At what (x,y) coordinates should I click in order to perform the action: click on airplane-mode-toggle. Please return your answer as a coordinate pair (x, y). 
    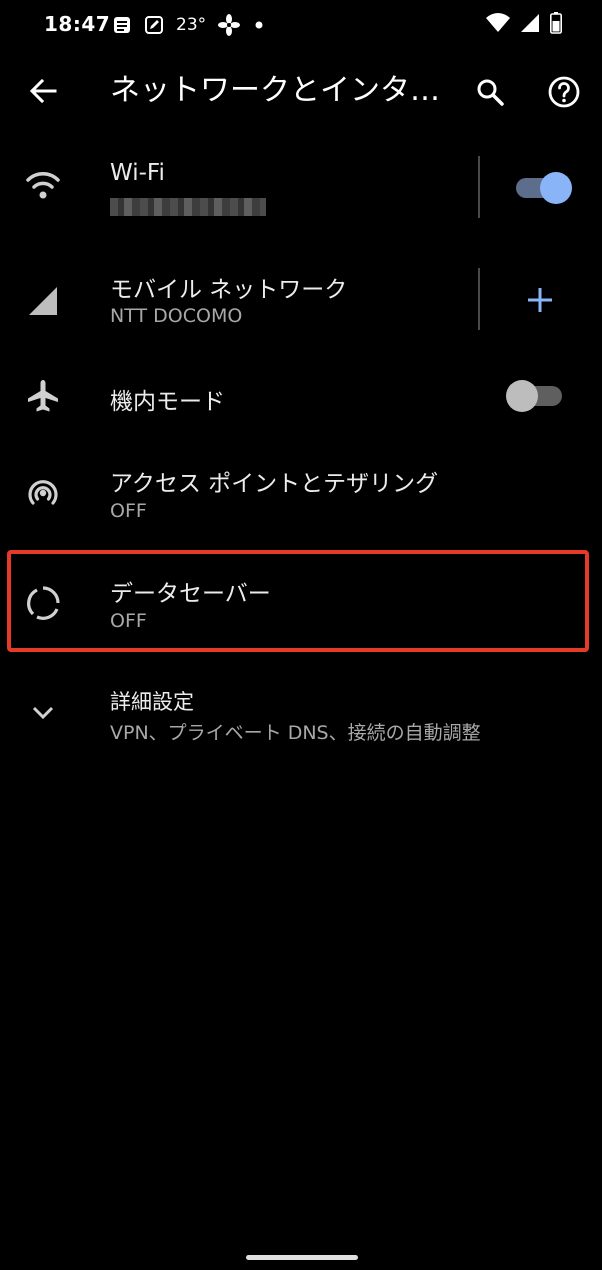
    Looking at the image, I should click on (537, 396).